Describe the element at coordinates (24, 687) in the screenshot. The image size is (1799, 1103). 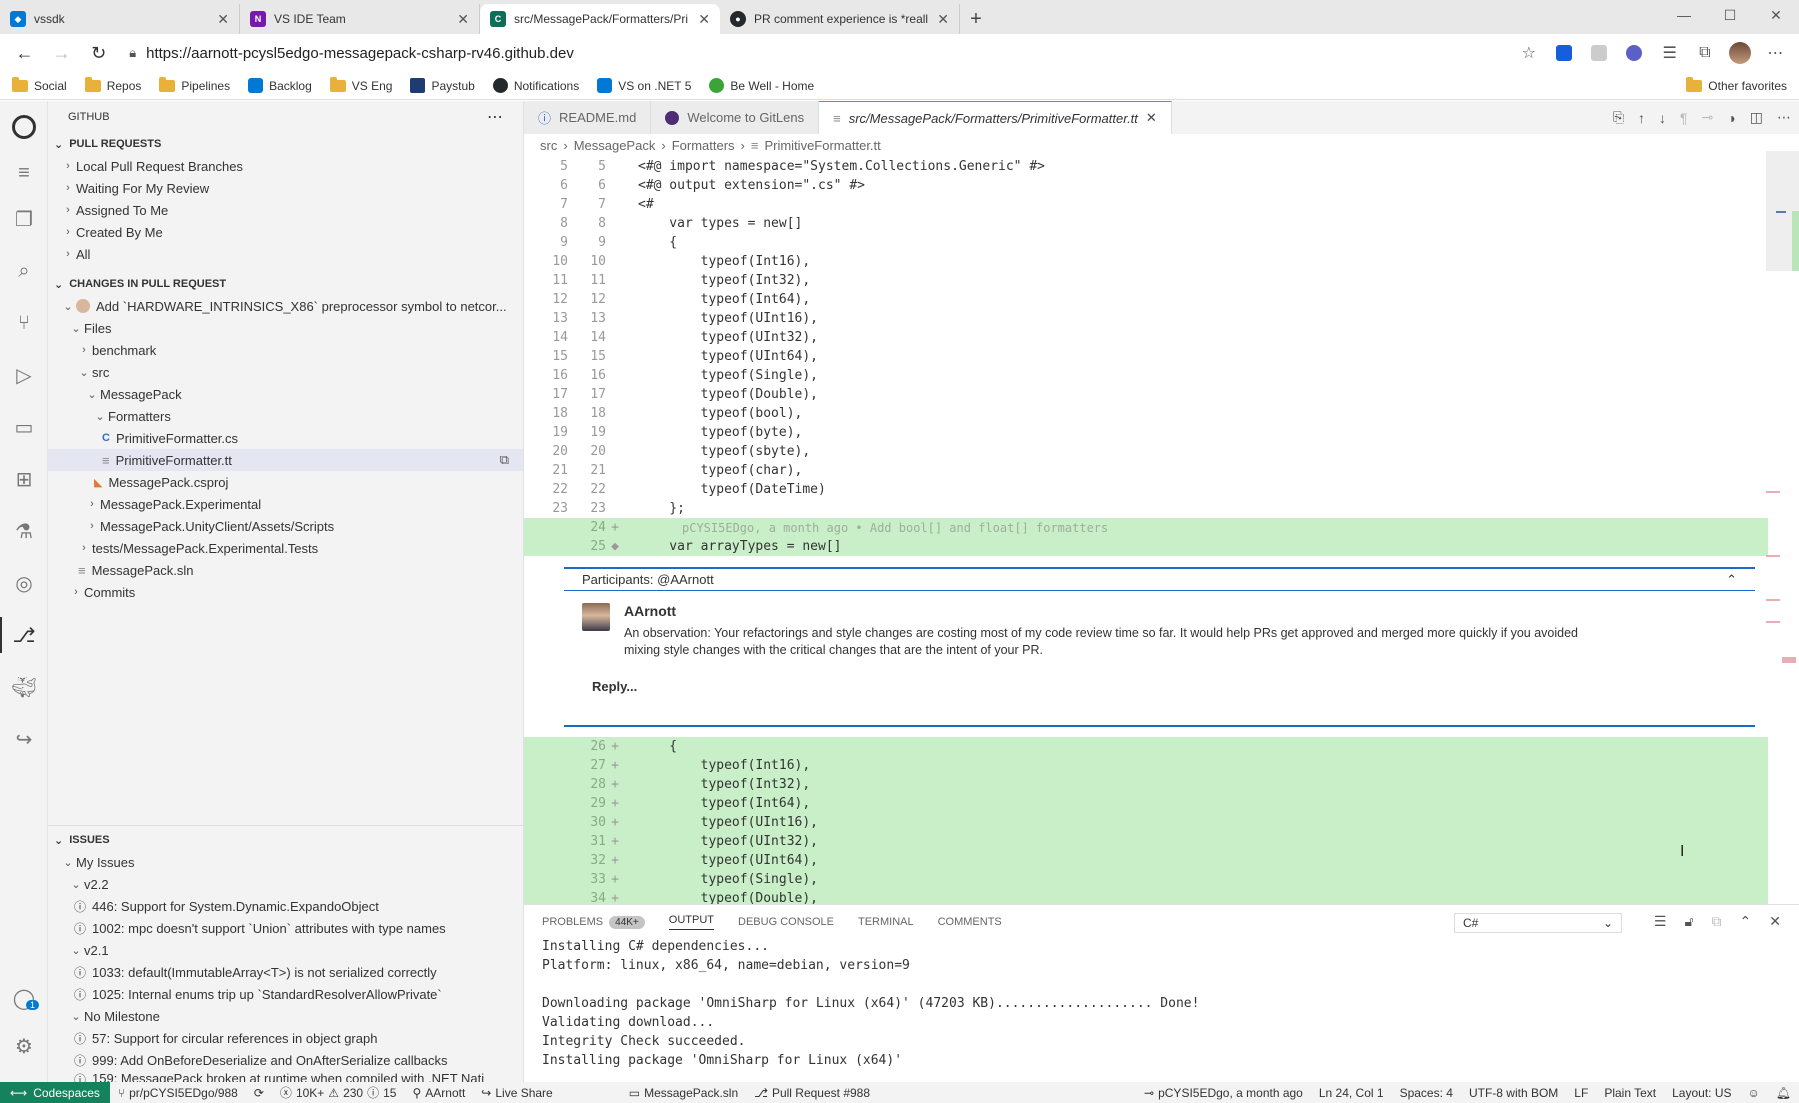
I see `docker-icon: 🐳︎` at that location.